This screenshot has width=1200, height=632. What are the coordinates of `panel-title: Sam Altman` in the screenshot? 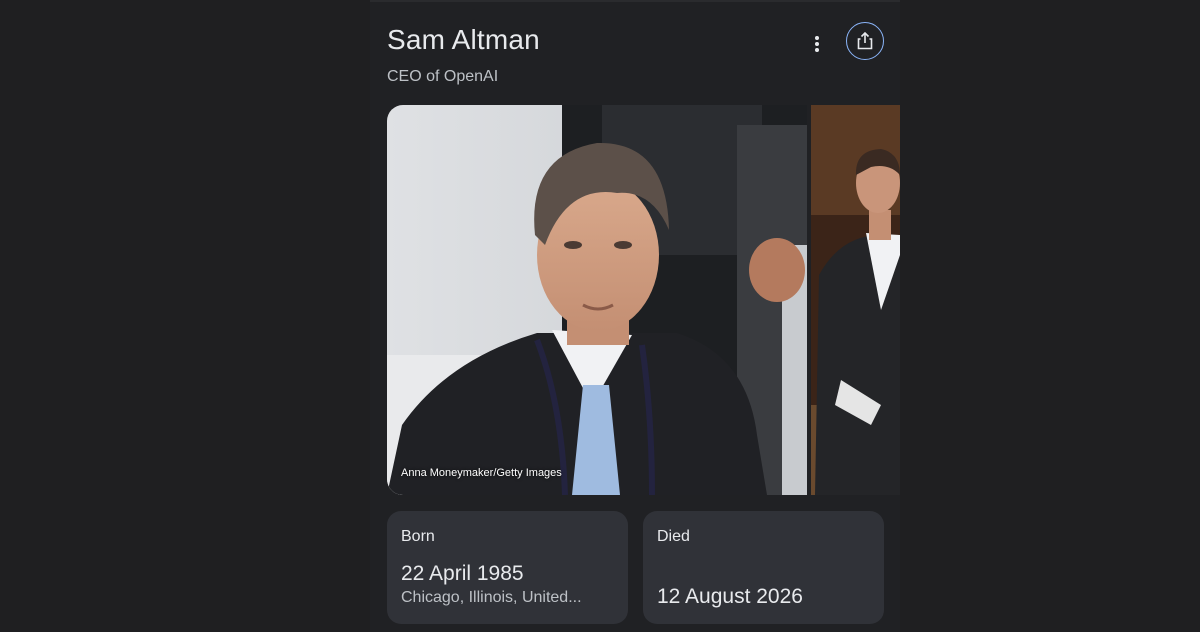 It's located at (463, 39).